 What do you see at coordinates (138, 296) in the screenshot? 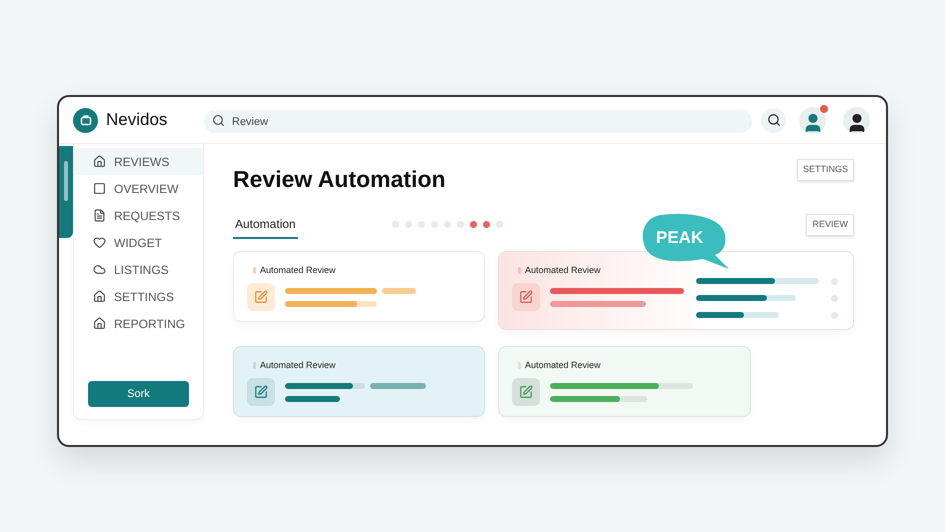
I see `sidebar-item: SETTINGS` at bounding box center [138, 296].